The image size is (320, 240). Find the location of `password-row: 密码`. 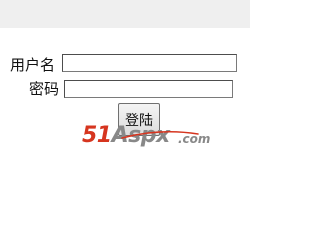

password-row: 密码 is located at coordinates (125, 90).